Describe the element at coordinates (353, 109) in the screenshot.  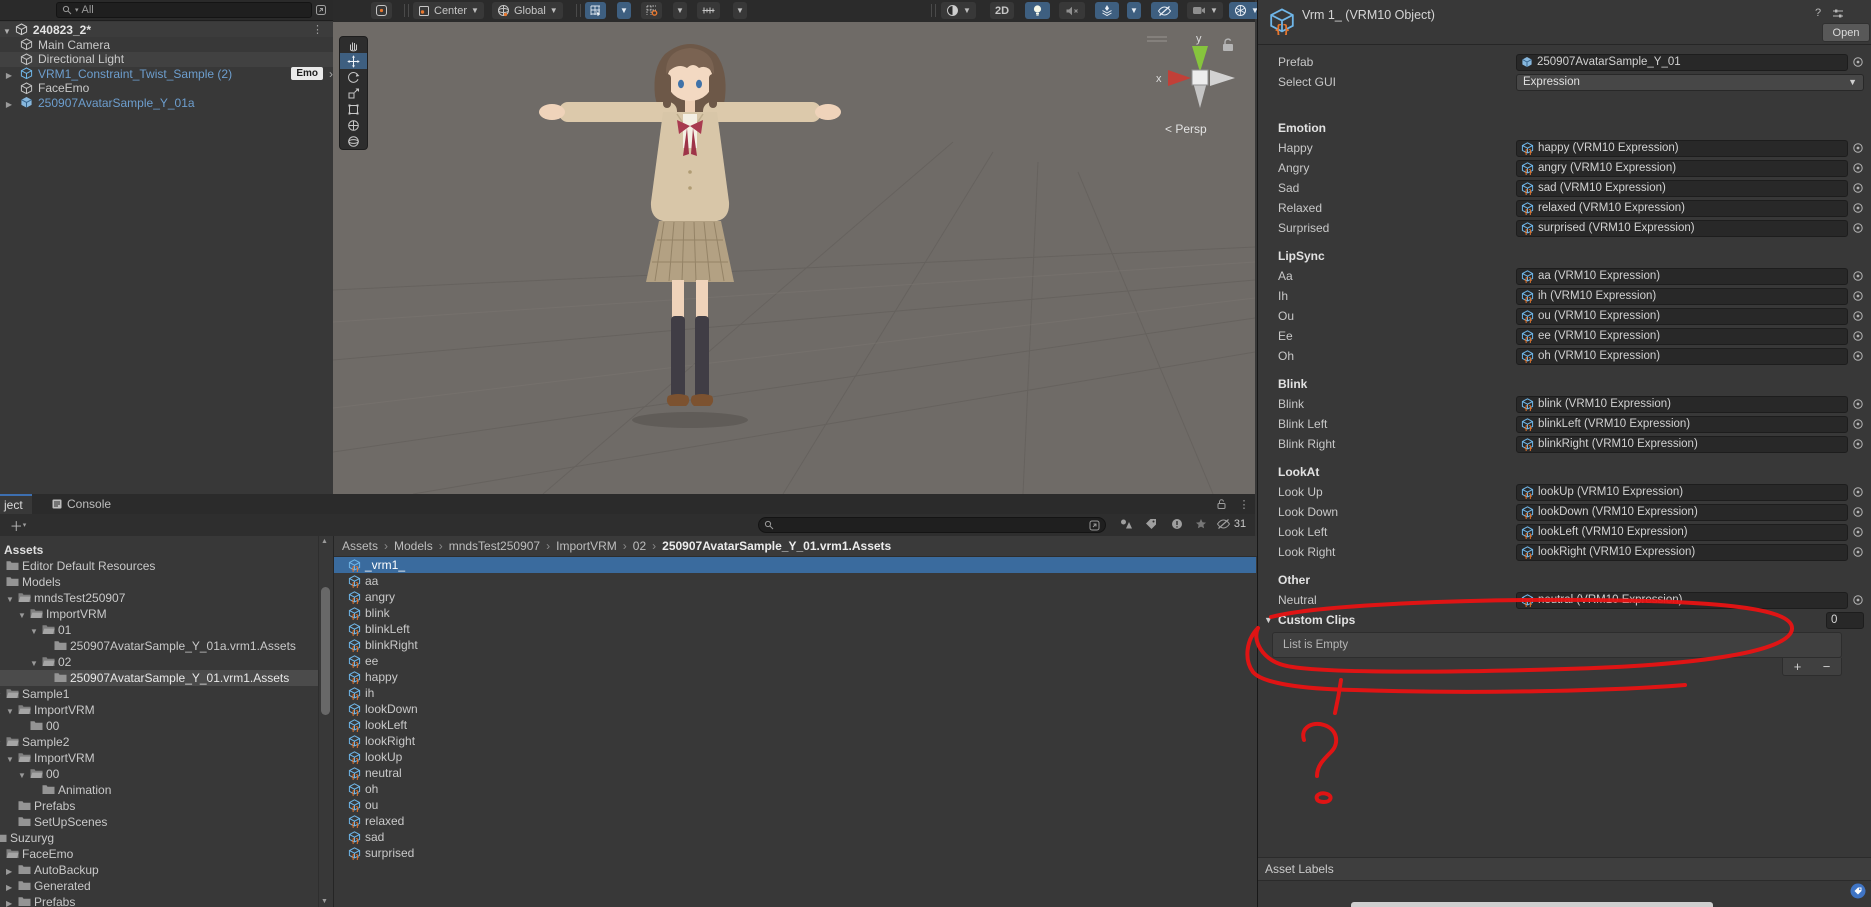
I see `rect-tool-button` at that location.